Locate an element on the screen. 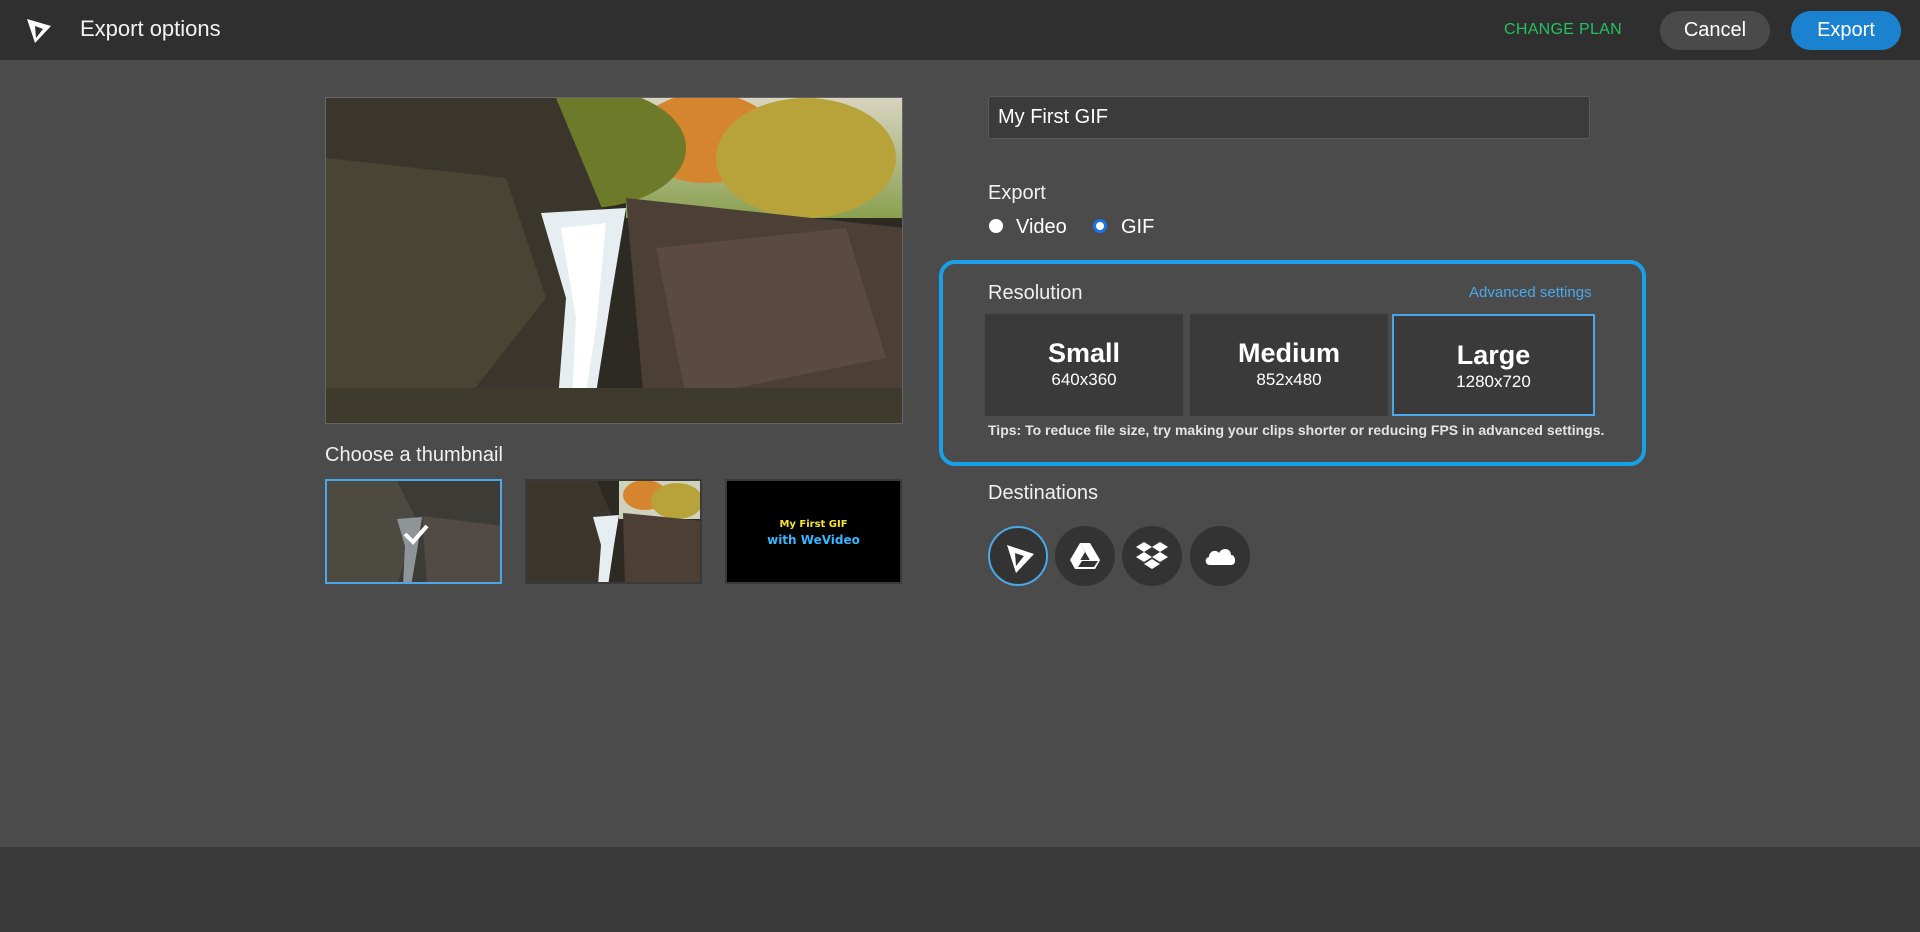  destination-wevideo is located at coordinates (1018, 556).